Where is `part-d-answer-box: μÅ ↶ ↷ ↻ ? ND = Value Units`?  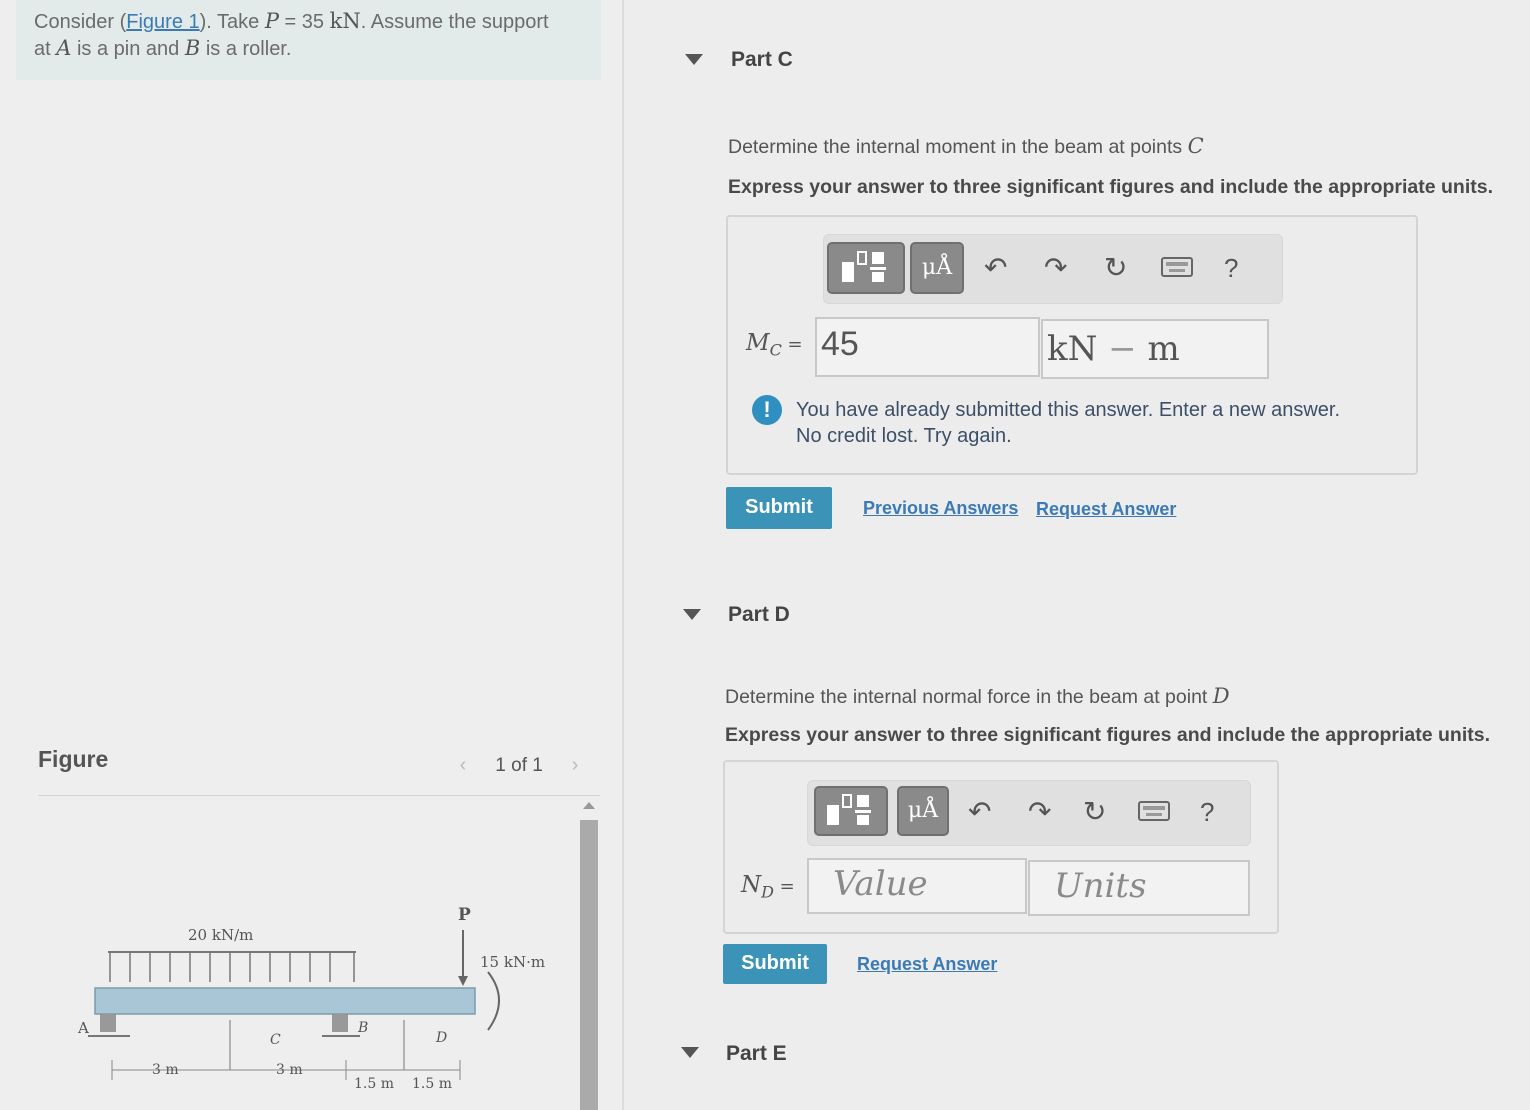 part-d-answer-box: μÅ ↶ ↷ ↻ ? ND = Value Units is located at coordinates (1001, 847).